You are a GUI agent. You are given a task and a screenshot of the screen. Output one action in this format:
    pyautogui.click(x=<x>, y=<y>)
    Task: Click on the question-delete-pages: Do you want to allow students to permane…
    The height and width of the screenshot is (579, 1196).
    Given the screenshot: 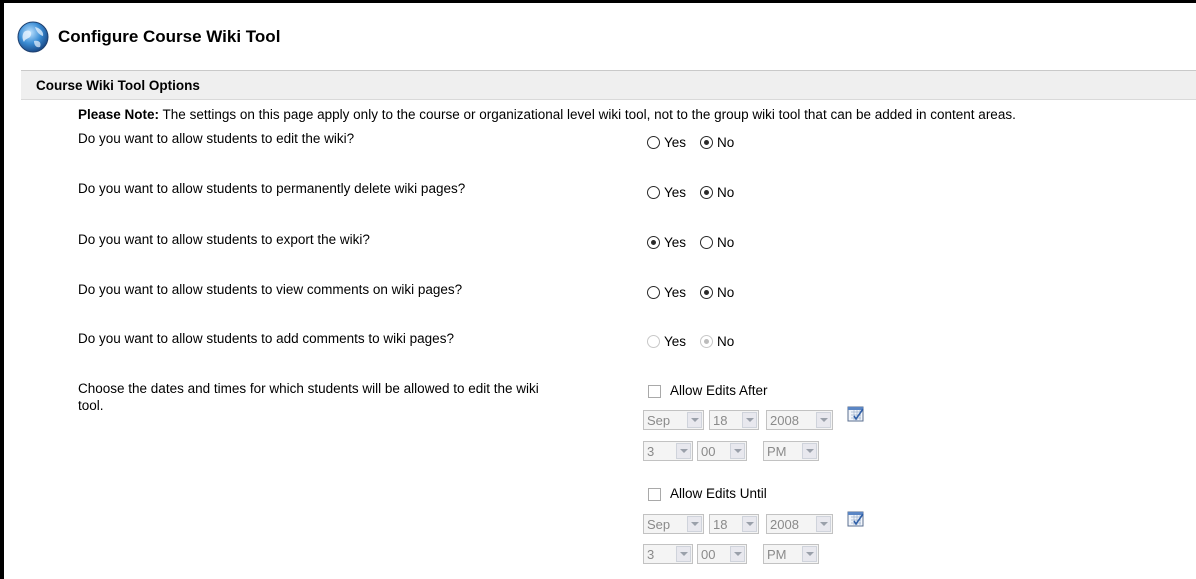 What is the action you would take?
    pyautogui.click(x=272, y=188)
    